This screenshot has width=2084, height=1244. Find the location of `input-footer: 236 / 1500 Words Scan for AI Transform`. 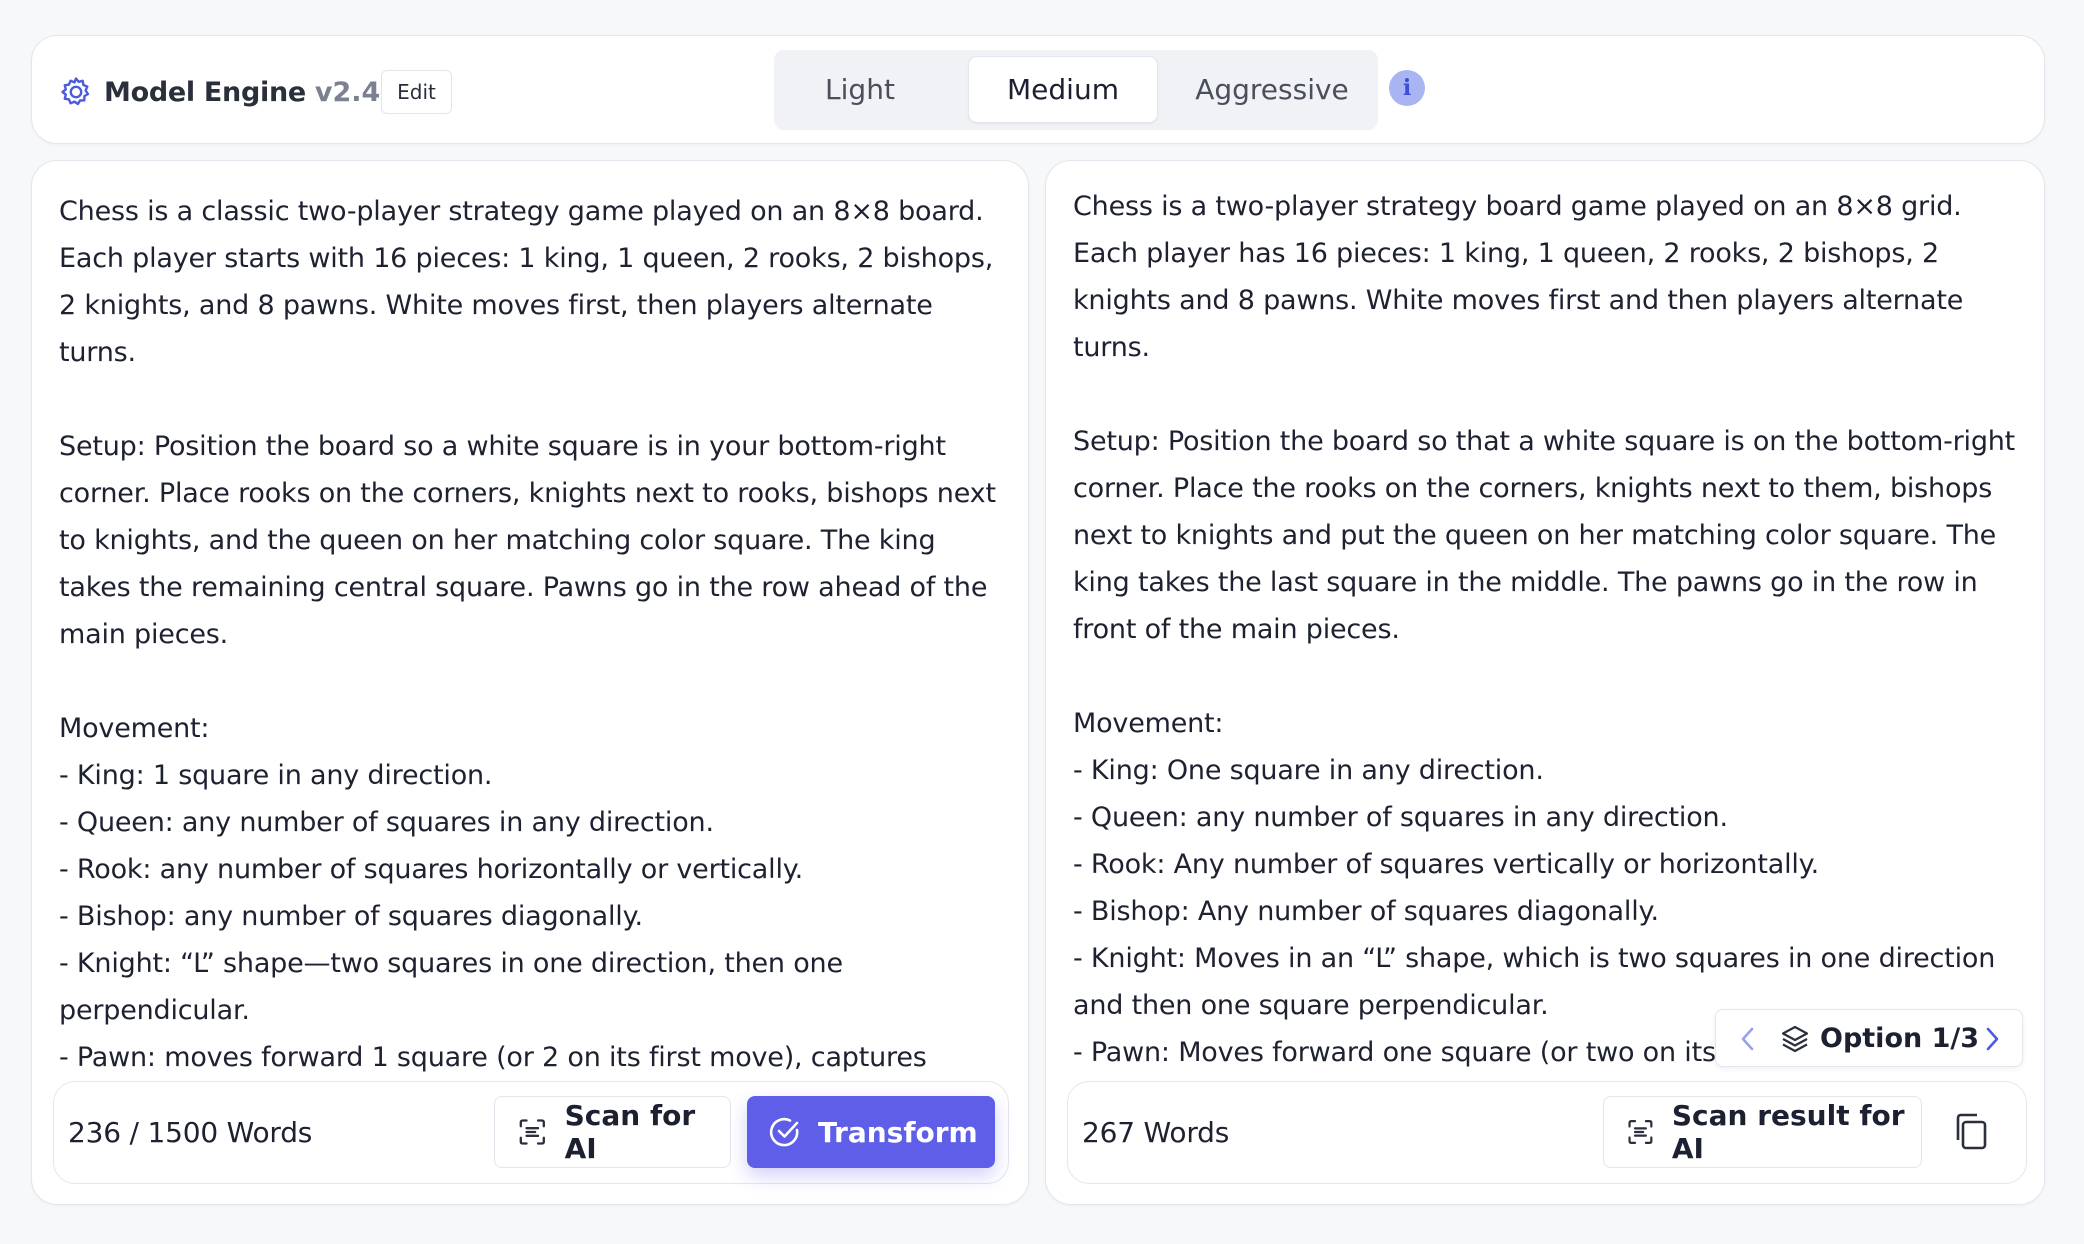

input-footer: 236 / 1500 Words Scan for AI Transform is located at coordinates (531, 1132).